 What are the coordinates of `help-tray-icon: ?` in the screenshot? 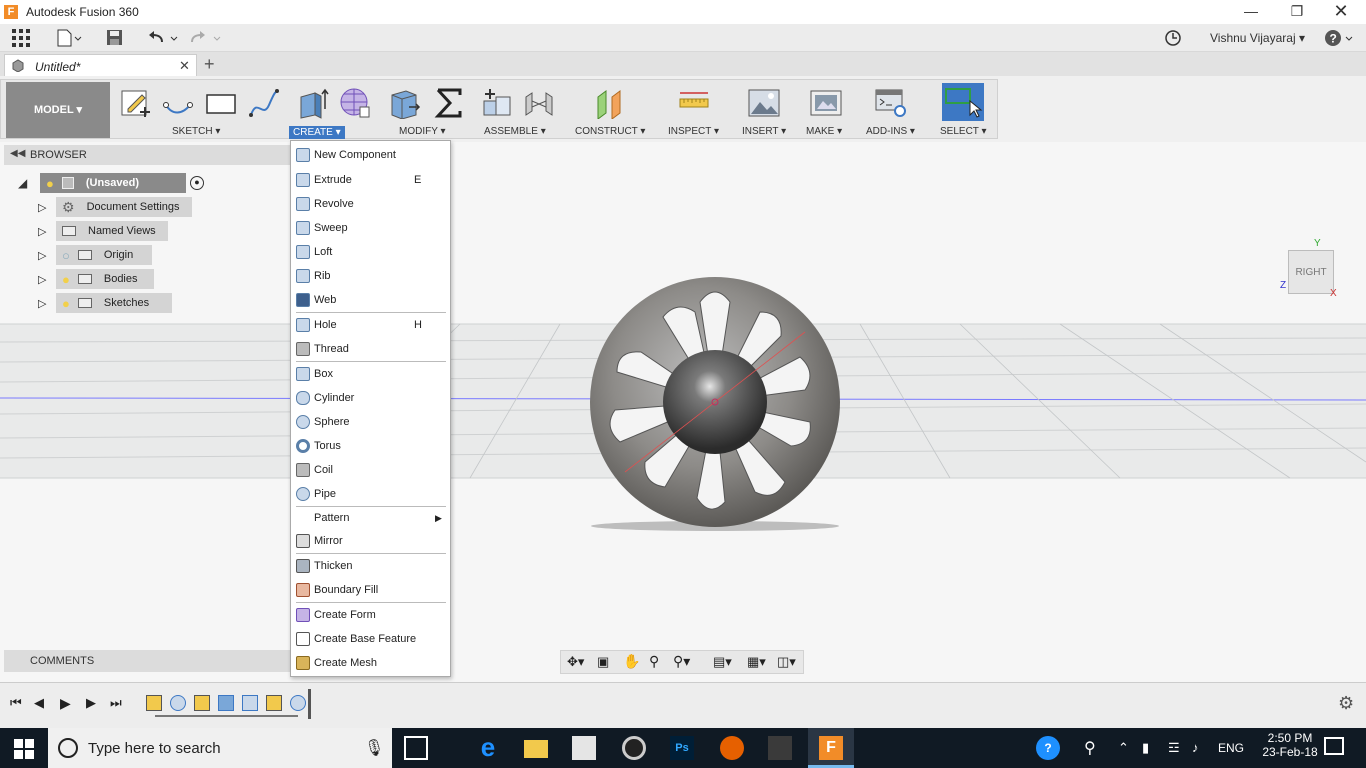 It's located at (1048, 748).